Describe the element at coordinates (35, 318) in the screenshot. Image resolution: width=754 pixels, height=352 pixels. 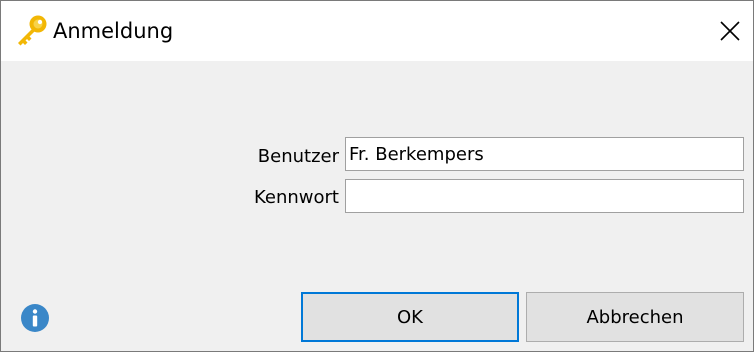
I see `info-icon` at that location.